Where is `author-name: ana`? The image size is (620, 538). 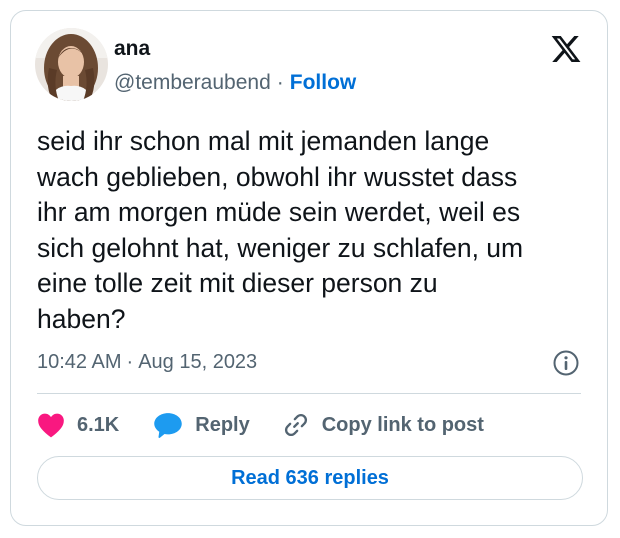 author-name: ana is located at coordinates (132, 49).